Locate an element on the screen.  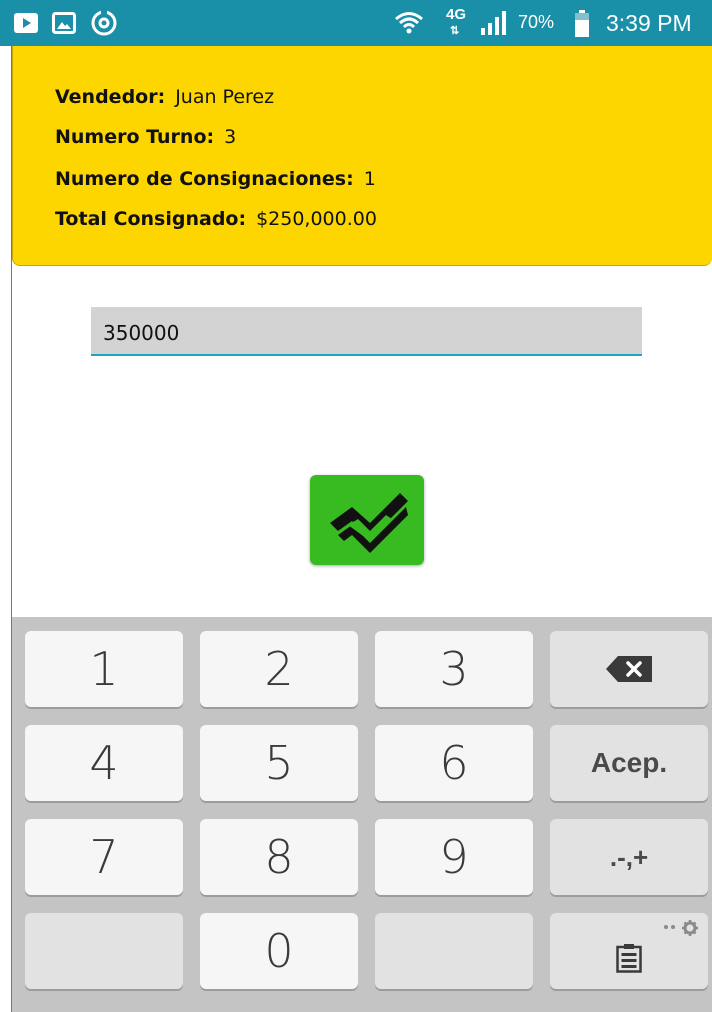
battery-icon is located at coordinates (582, 26).